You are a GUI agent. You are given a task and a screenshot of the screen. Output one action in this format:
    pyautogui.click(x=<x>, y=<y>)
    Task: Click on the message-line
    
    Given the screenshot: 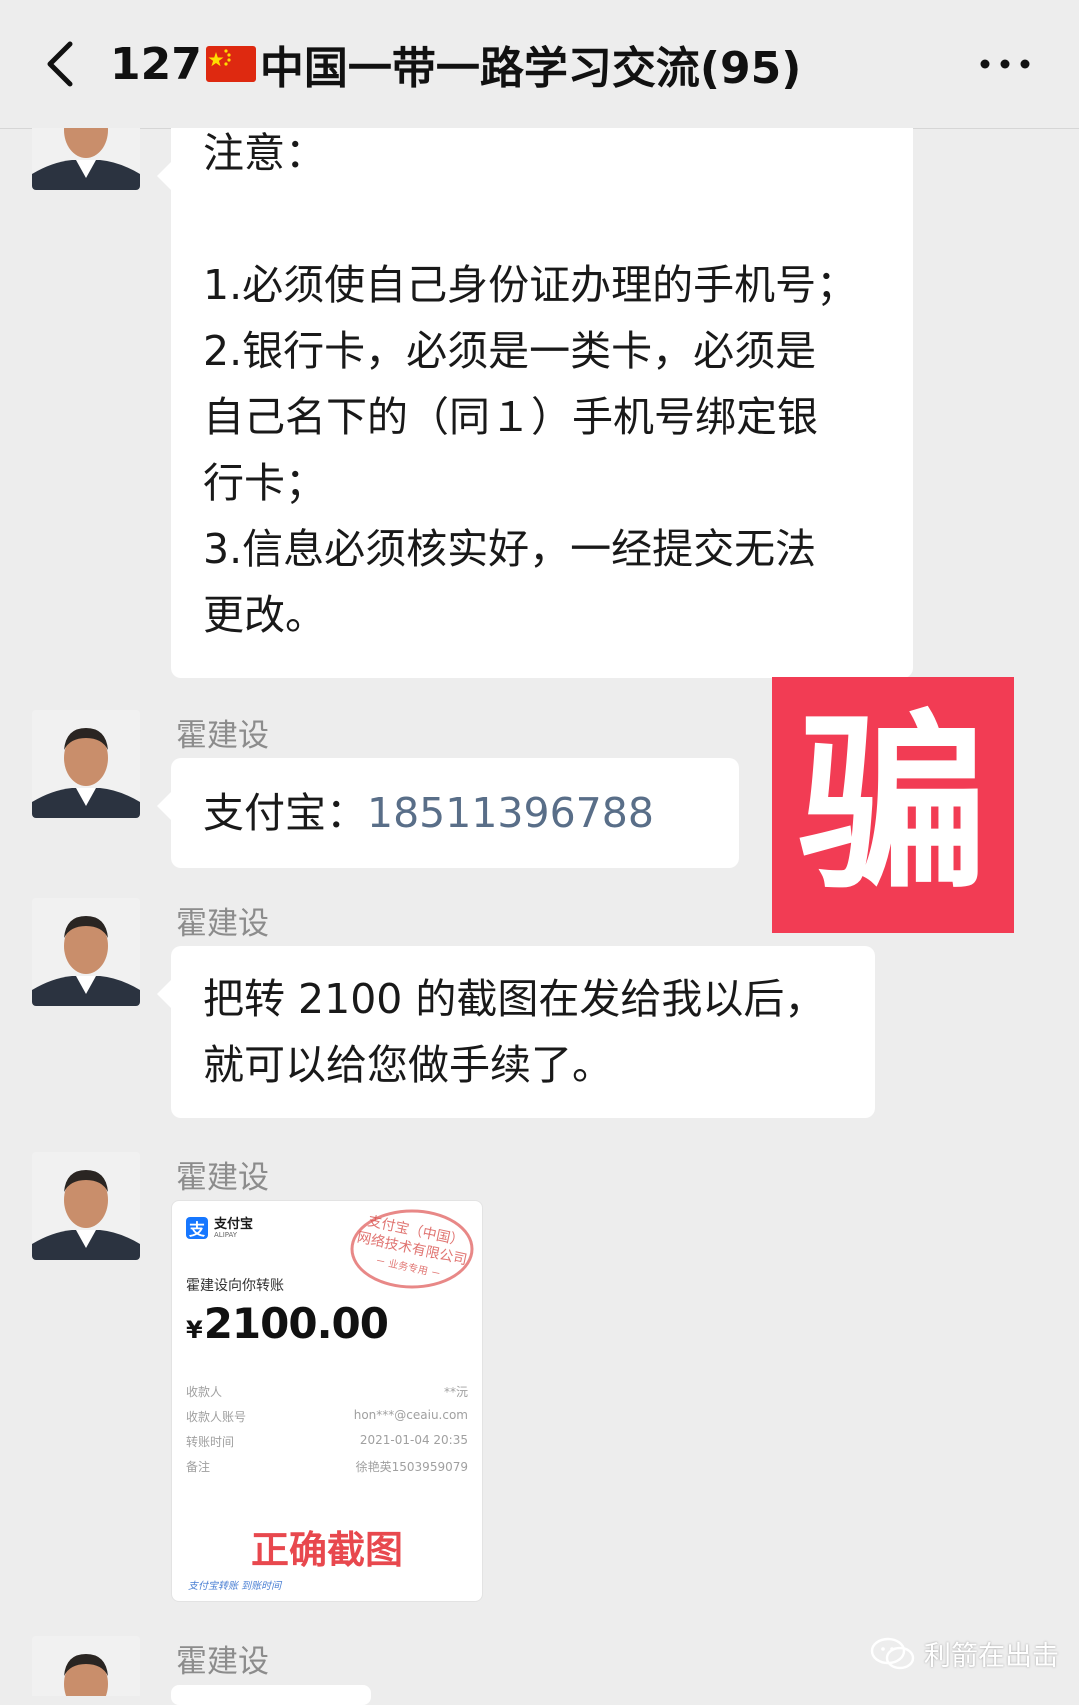 What is the action you would take?
    pyautogui.click(x=553, y=219)
    